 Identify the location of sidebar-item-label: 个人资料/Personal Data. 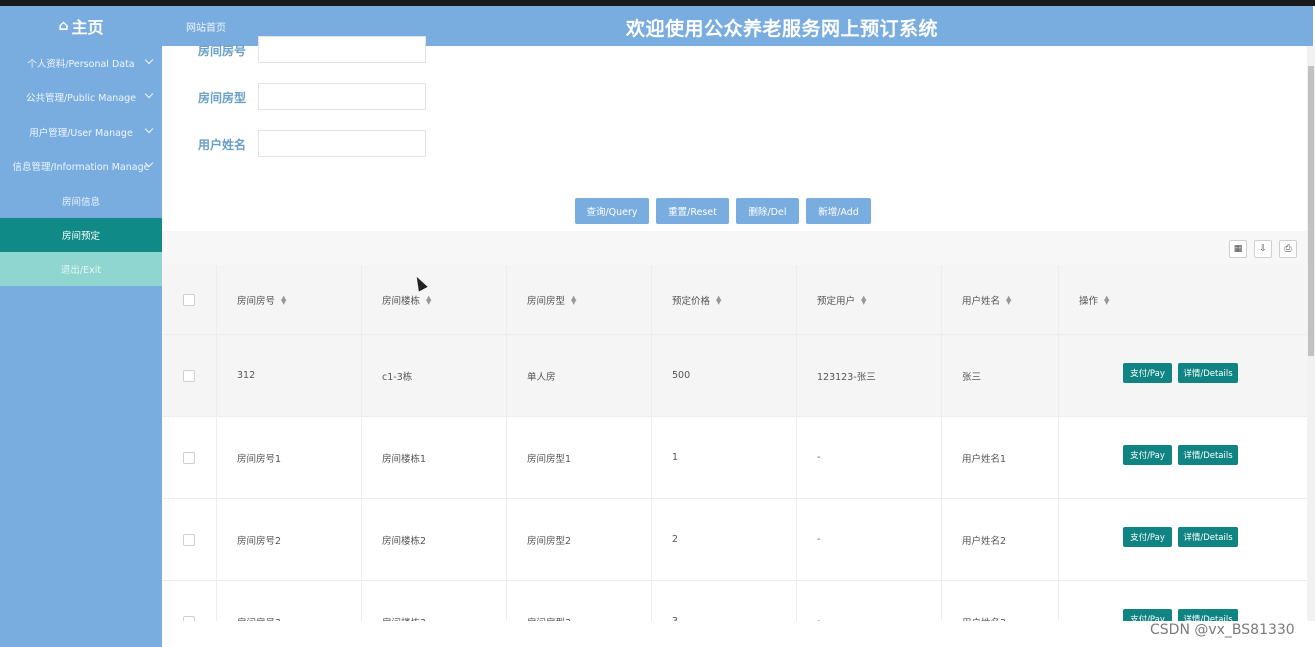
(81, 64).